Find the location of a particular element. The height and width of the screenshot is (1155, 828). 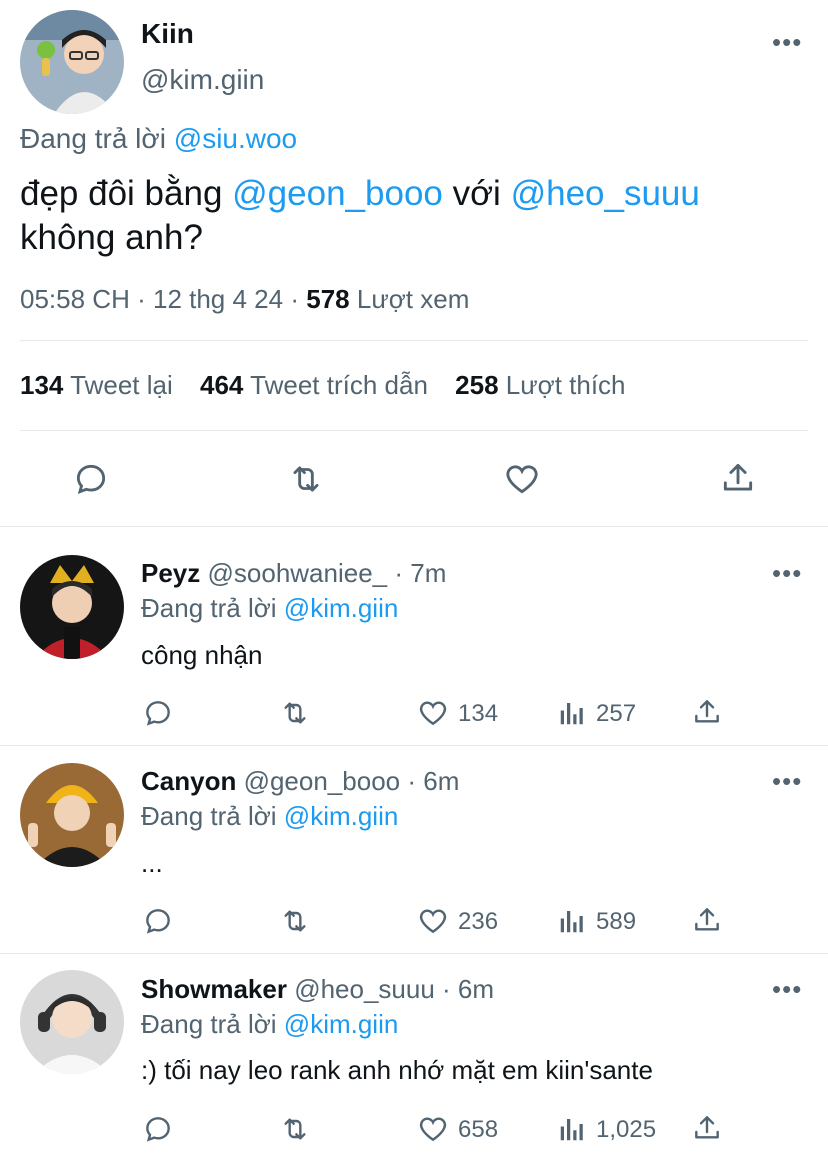

reply-author-handle: @heo_suuu is located at coordinates (364, 989).